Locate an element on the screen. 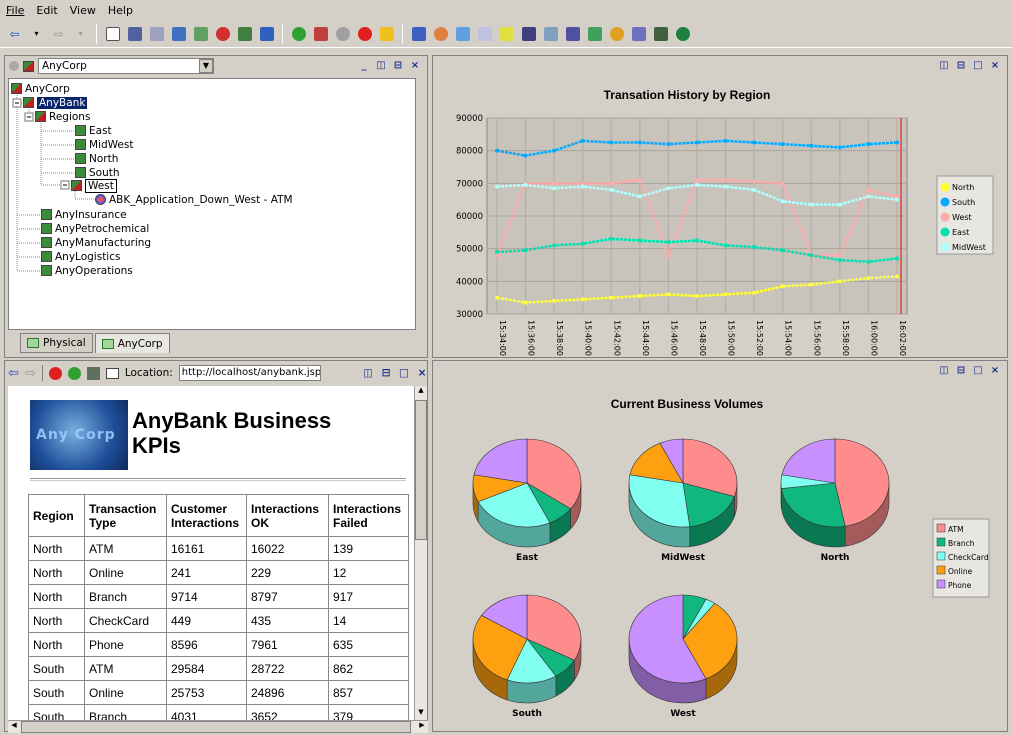  tools-icon is located at coordinates (244, 33).